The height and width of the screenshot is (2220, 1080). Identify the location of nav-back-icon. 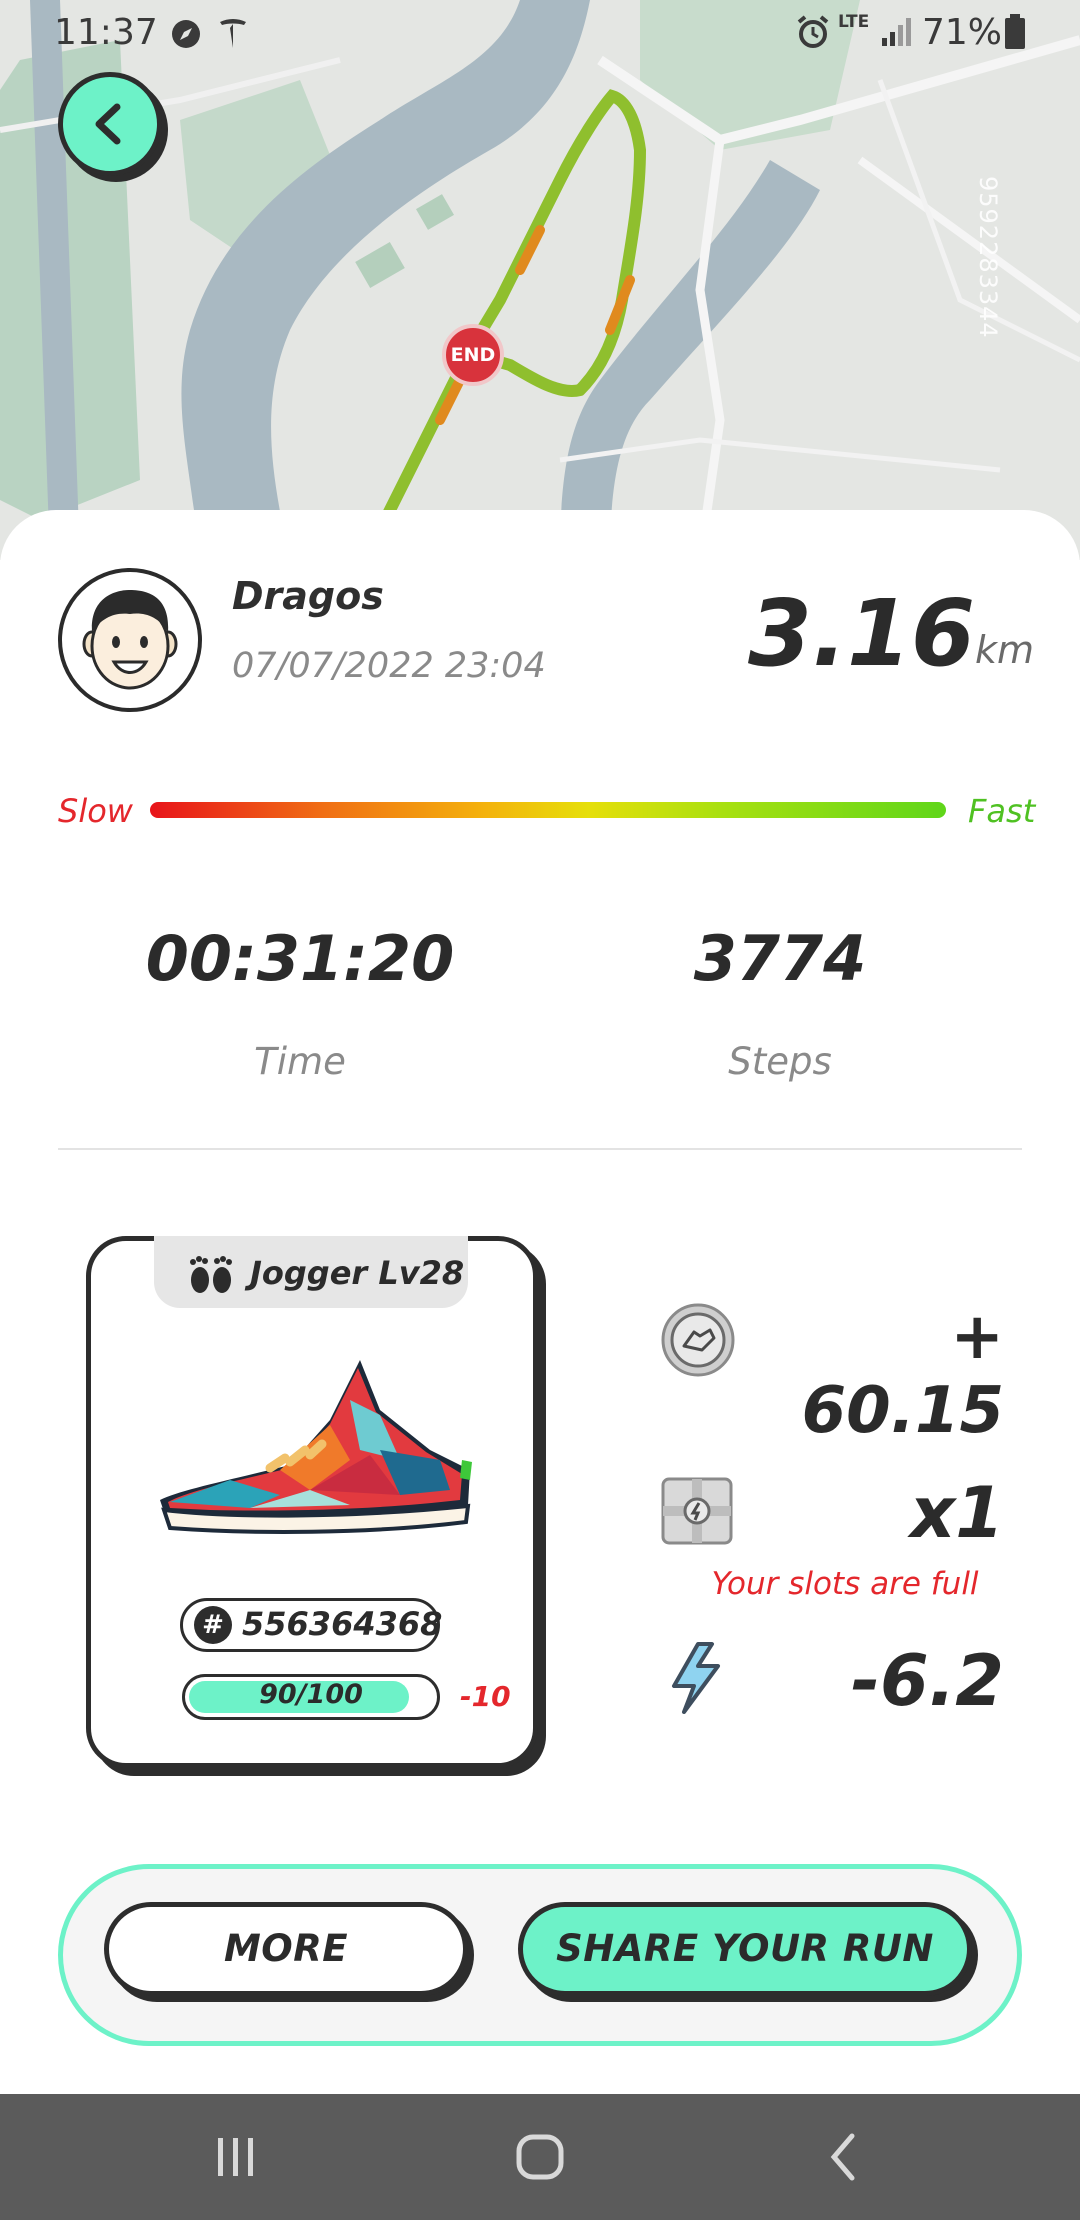
(844, 2157).